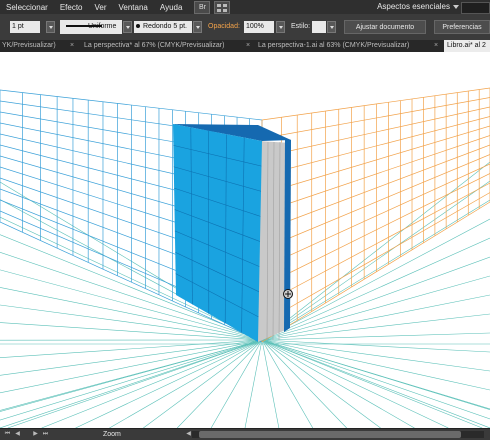 The width and height of the screenshot is (490, 440). I want to click on prev-artboard-icon: ◀, so click(17, 434).